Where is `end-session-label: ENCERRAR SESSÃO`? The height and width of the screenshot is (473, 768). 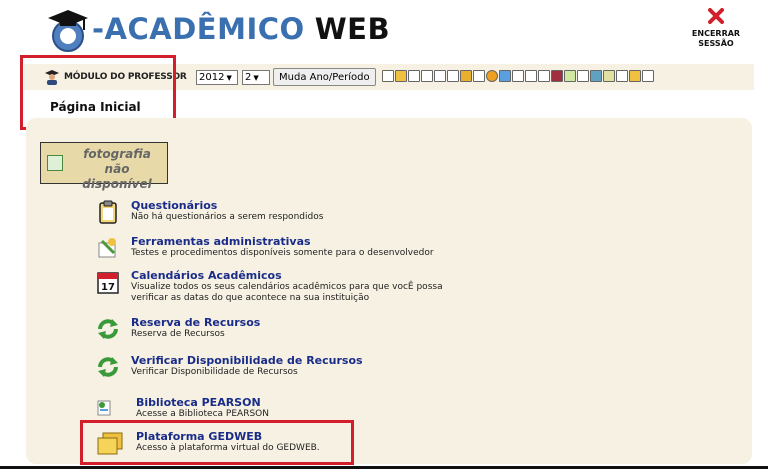
end-session-label: ENCERRAR SESSÃO is located at coordinates (716, 38).